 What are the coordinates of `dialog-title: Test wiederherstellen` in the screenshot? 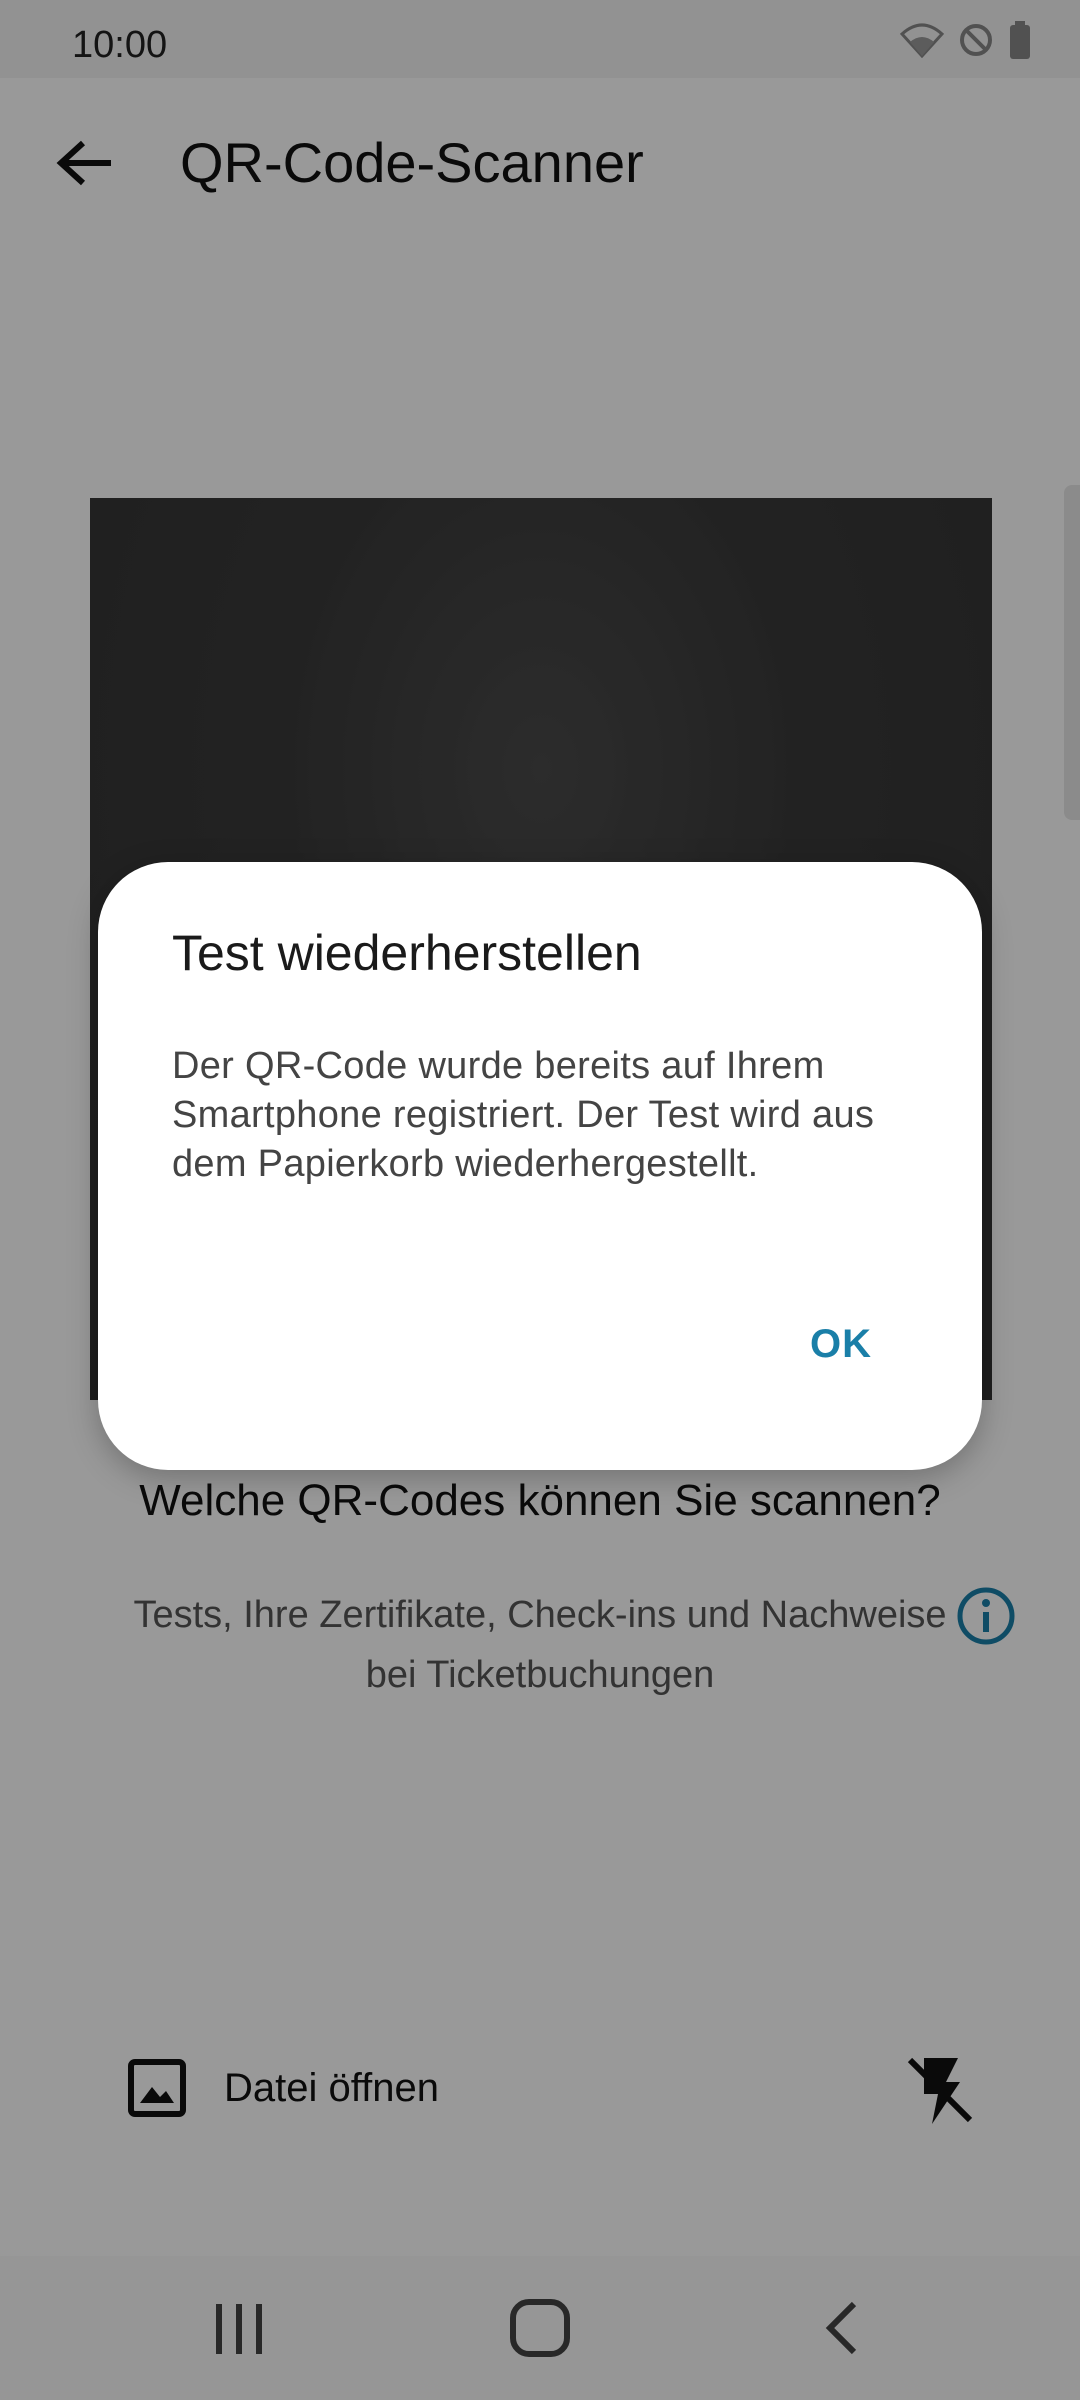 It's located at (407, 953).